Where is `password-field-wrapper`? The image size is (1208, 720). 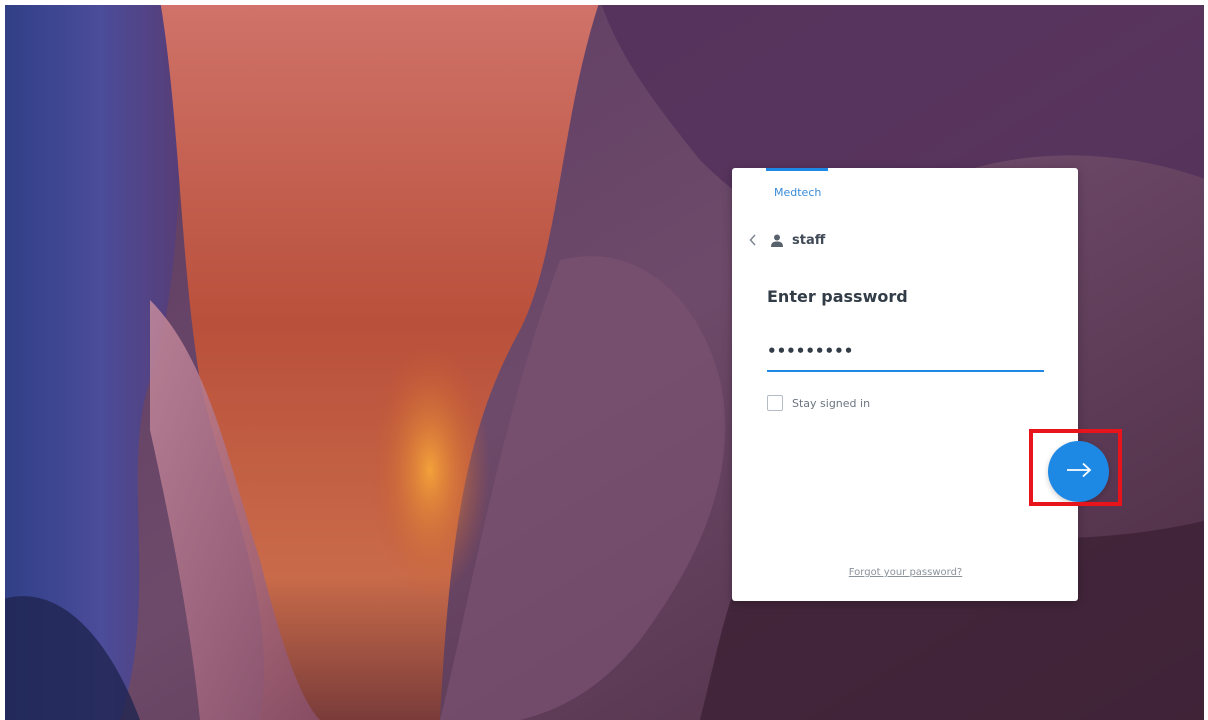
password-field-wrapper is located at coordinates (905, 353).